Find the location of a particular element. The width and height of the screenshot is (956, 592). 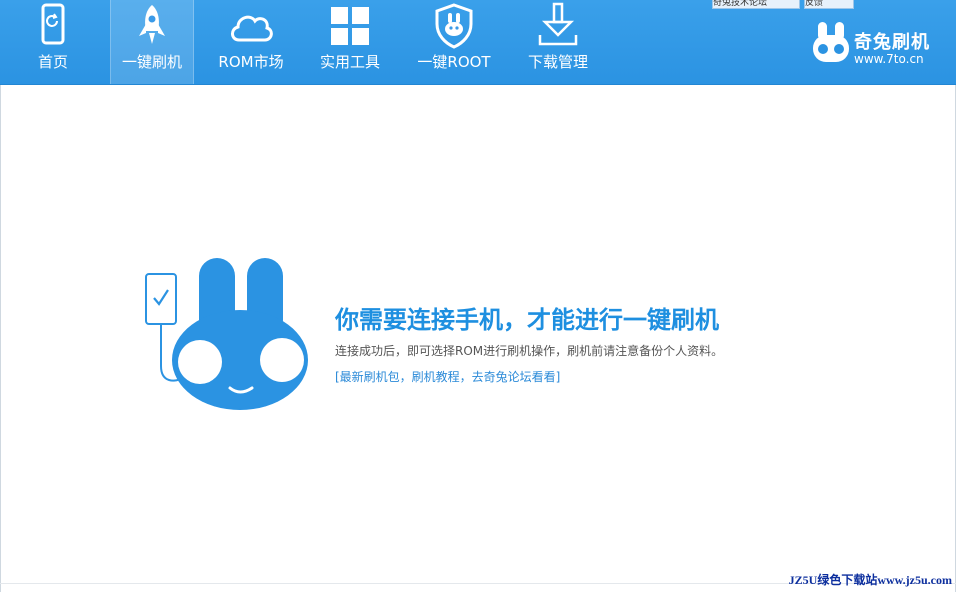

brand-logo-block: 奇兔刷机 www.7to.cn is located at coordinates (877, 44).